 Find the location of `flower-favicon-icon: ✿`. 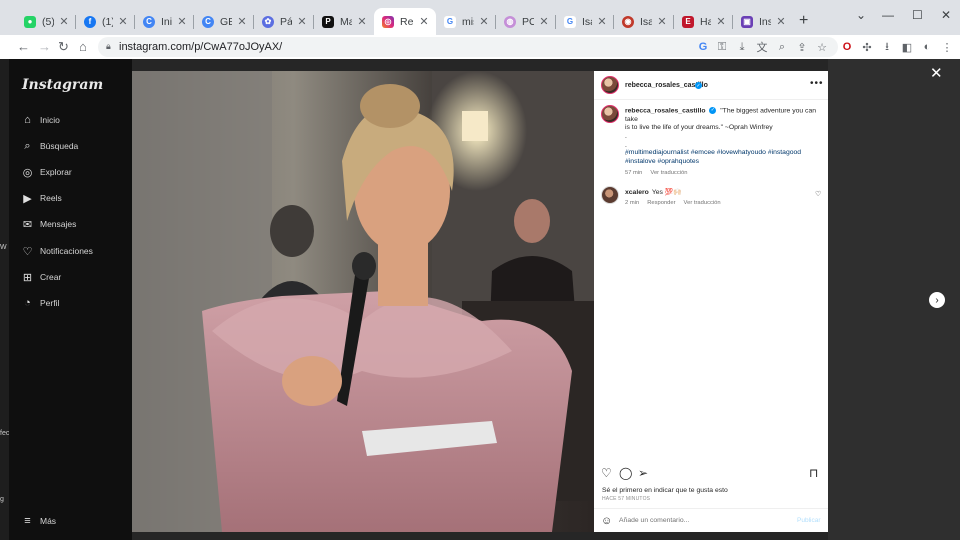

flower-favicon-icon: ✿ is located at coordinates (268, 21).